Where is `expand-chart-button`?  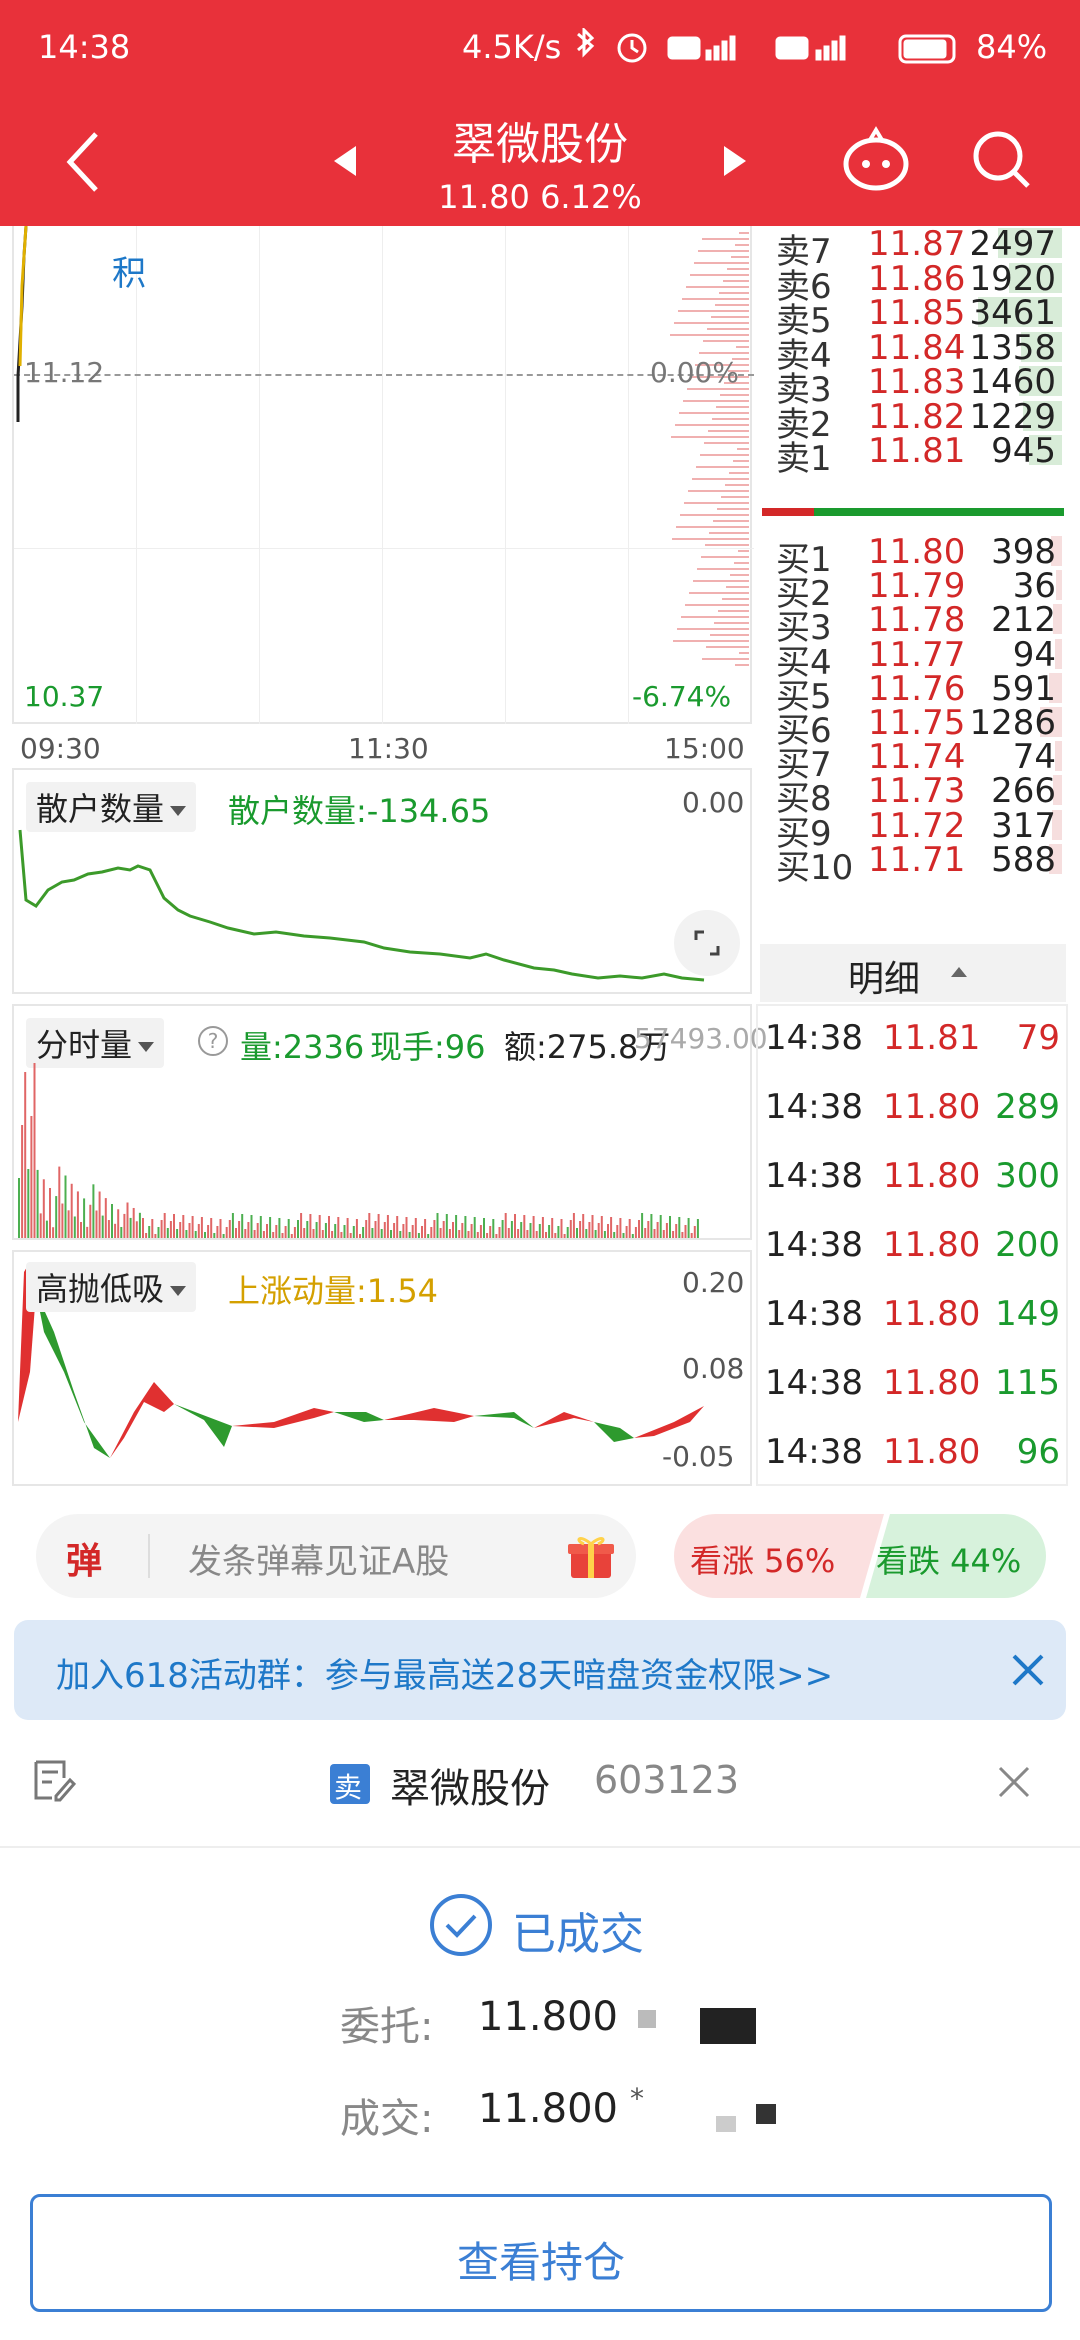
expand-chart-button is located at coordinates (707, 943).